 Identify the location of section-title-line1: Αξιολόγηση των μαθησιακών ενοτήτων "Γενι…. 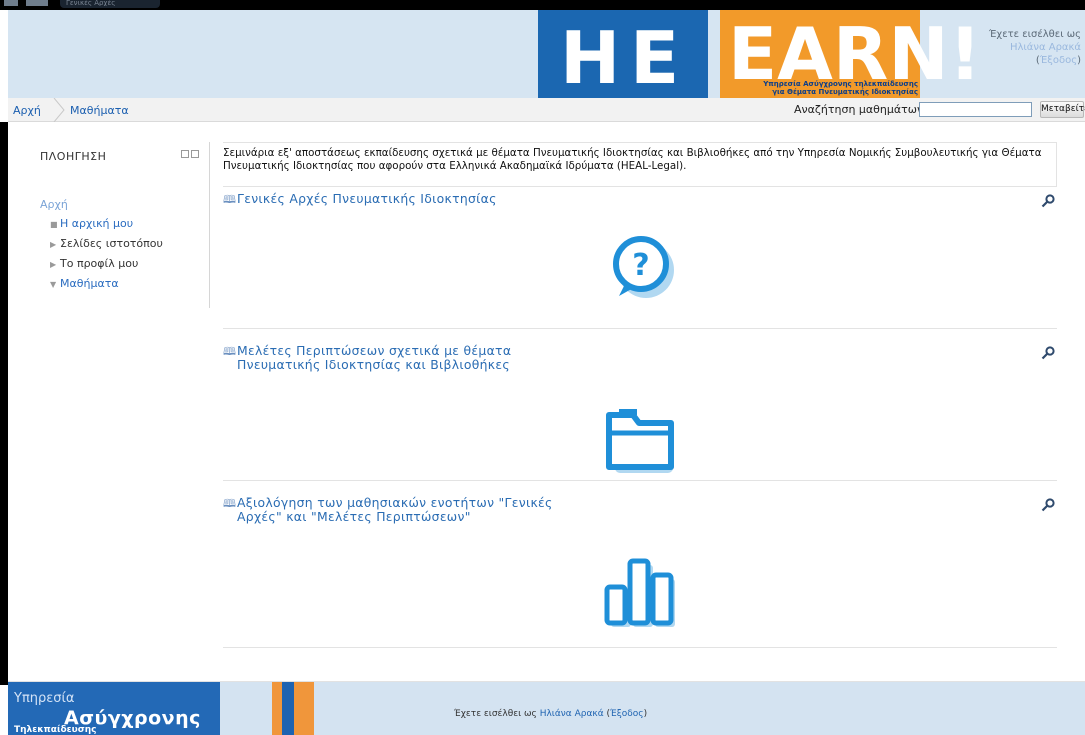
(395, 502).